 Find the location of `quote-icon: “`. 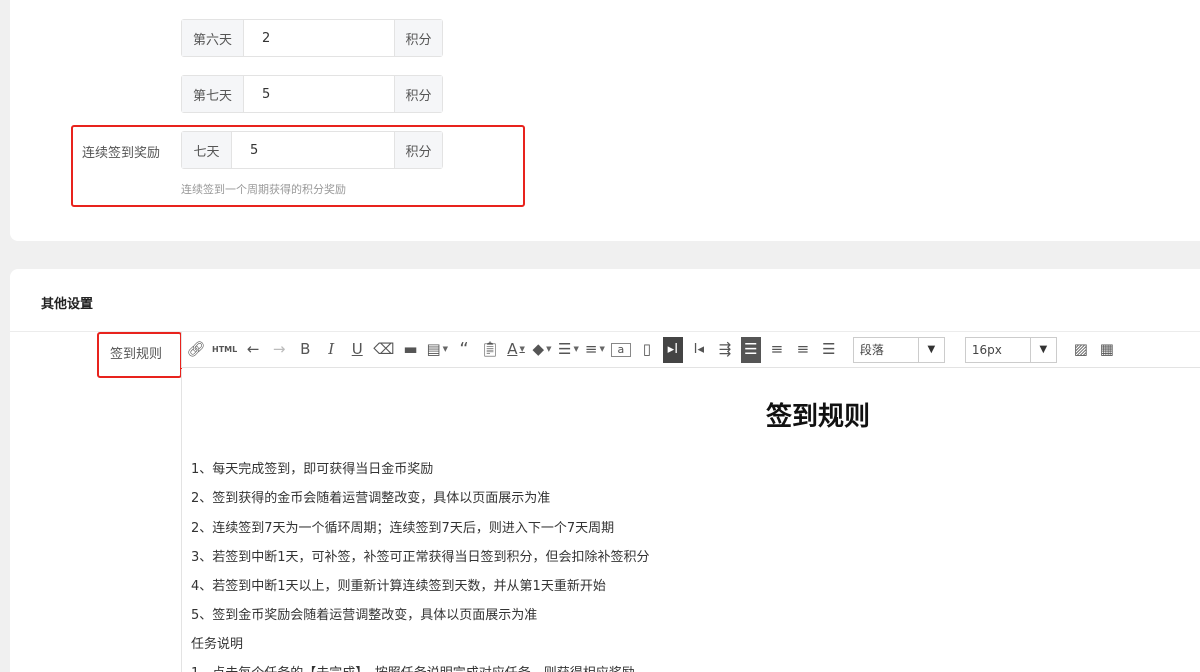

quote-icon: “ is located at coordinates (464, 350).